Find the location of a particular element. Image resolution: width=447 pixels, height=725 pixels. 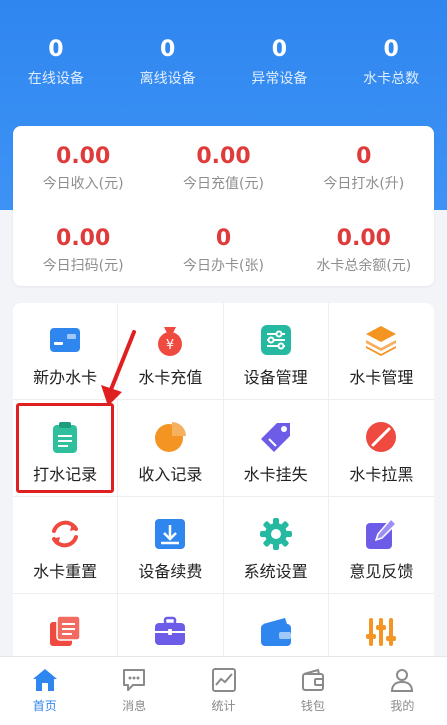

stat-online-devices: 0 在线设备 is located at coordinates (56, 66).